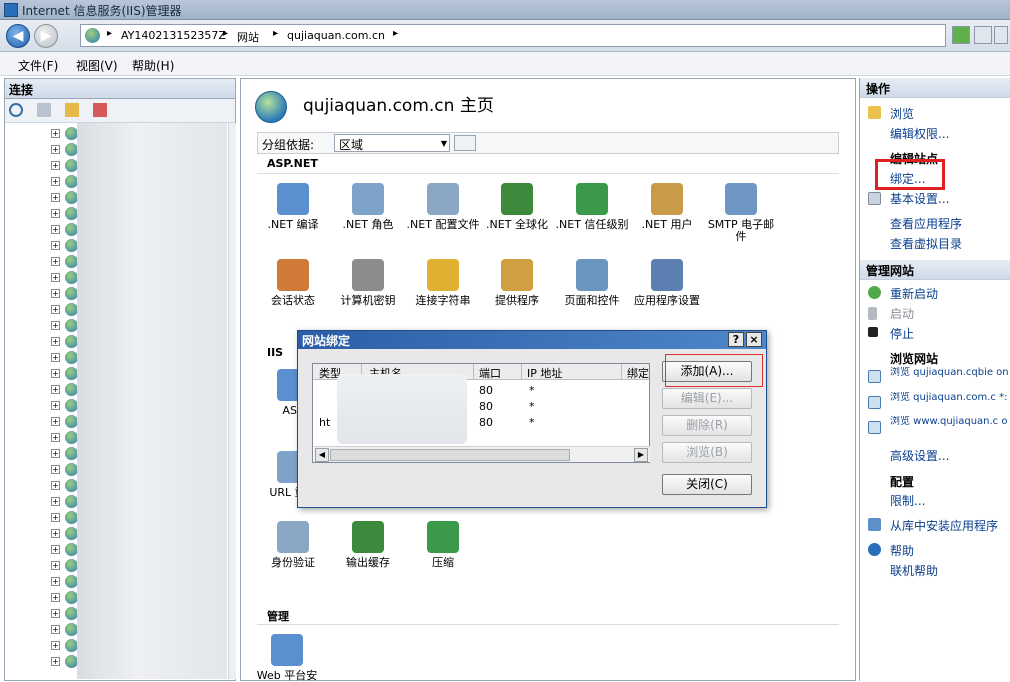 The width and height of the screenshot is (1010, 682). What do you see at coordinates (902, 313) in the screenshot?
I see `start-link: 启动` at bounding box center [902, 313].